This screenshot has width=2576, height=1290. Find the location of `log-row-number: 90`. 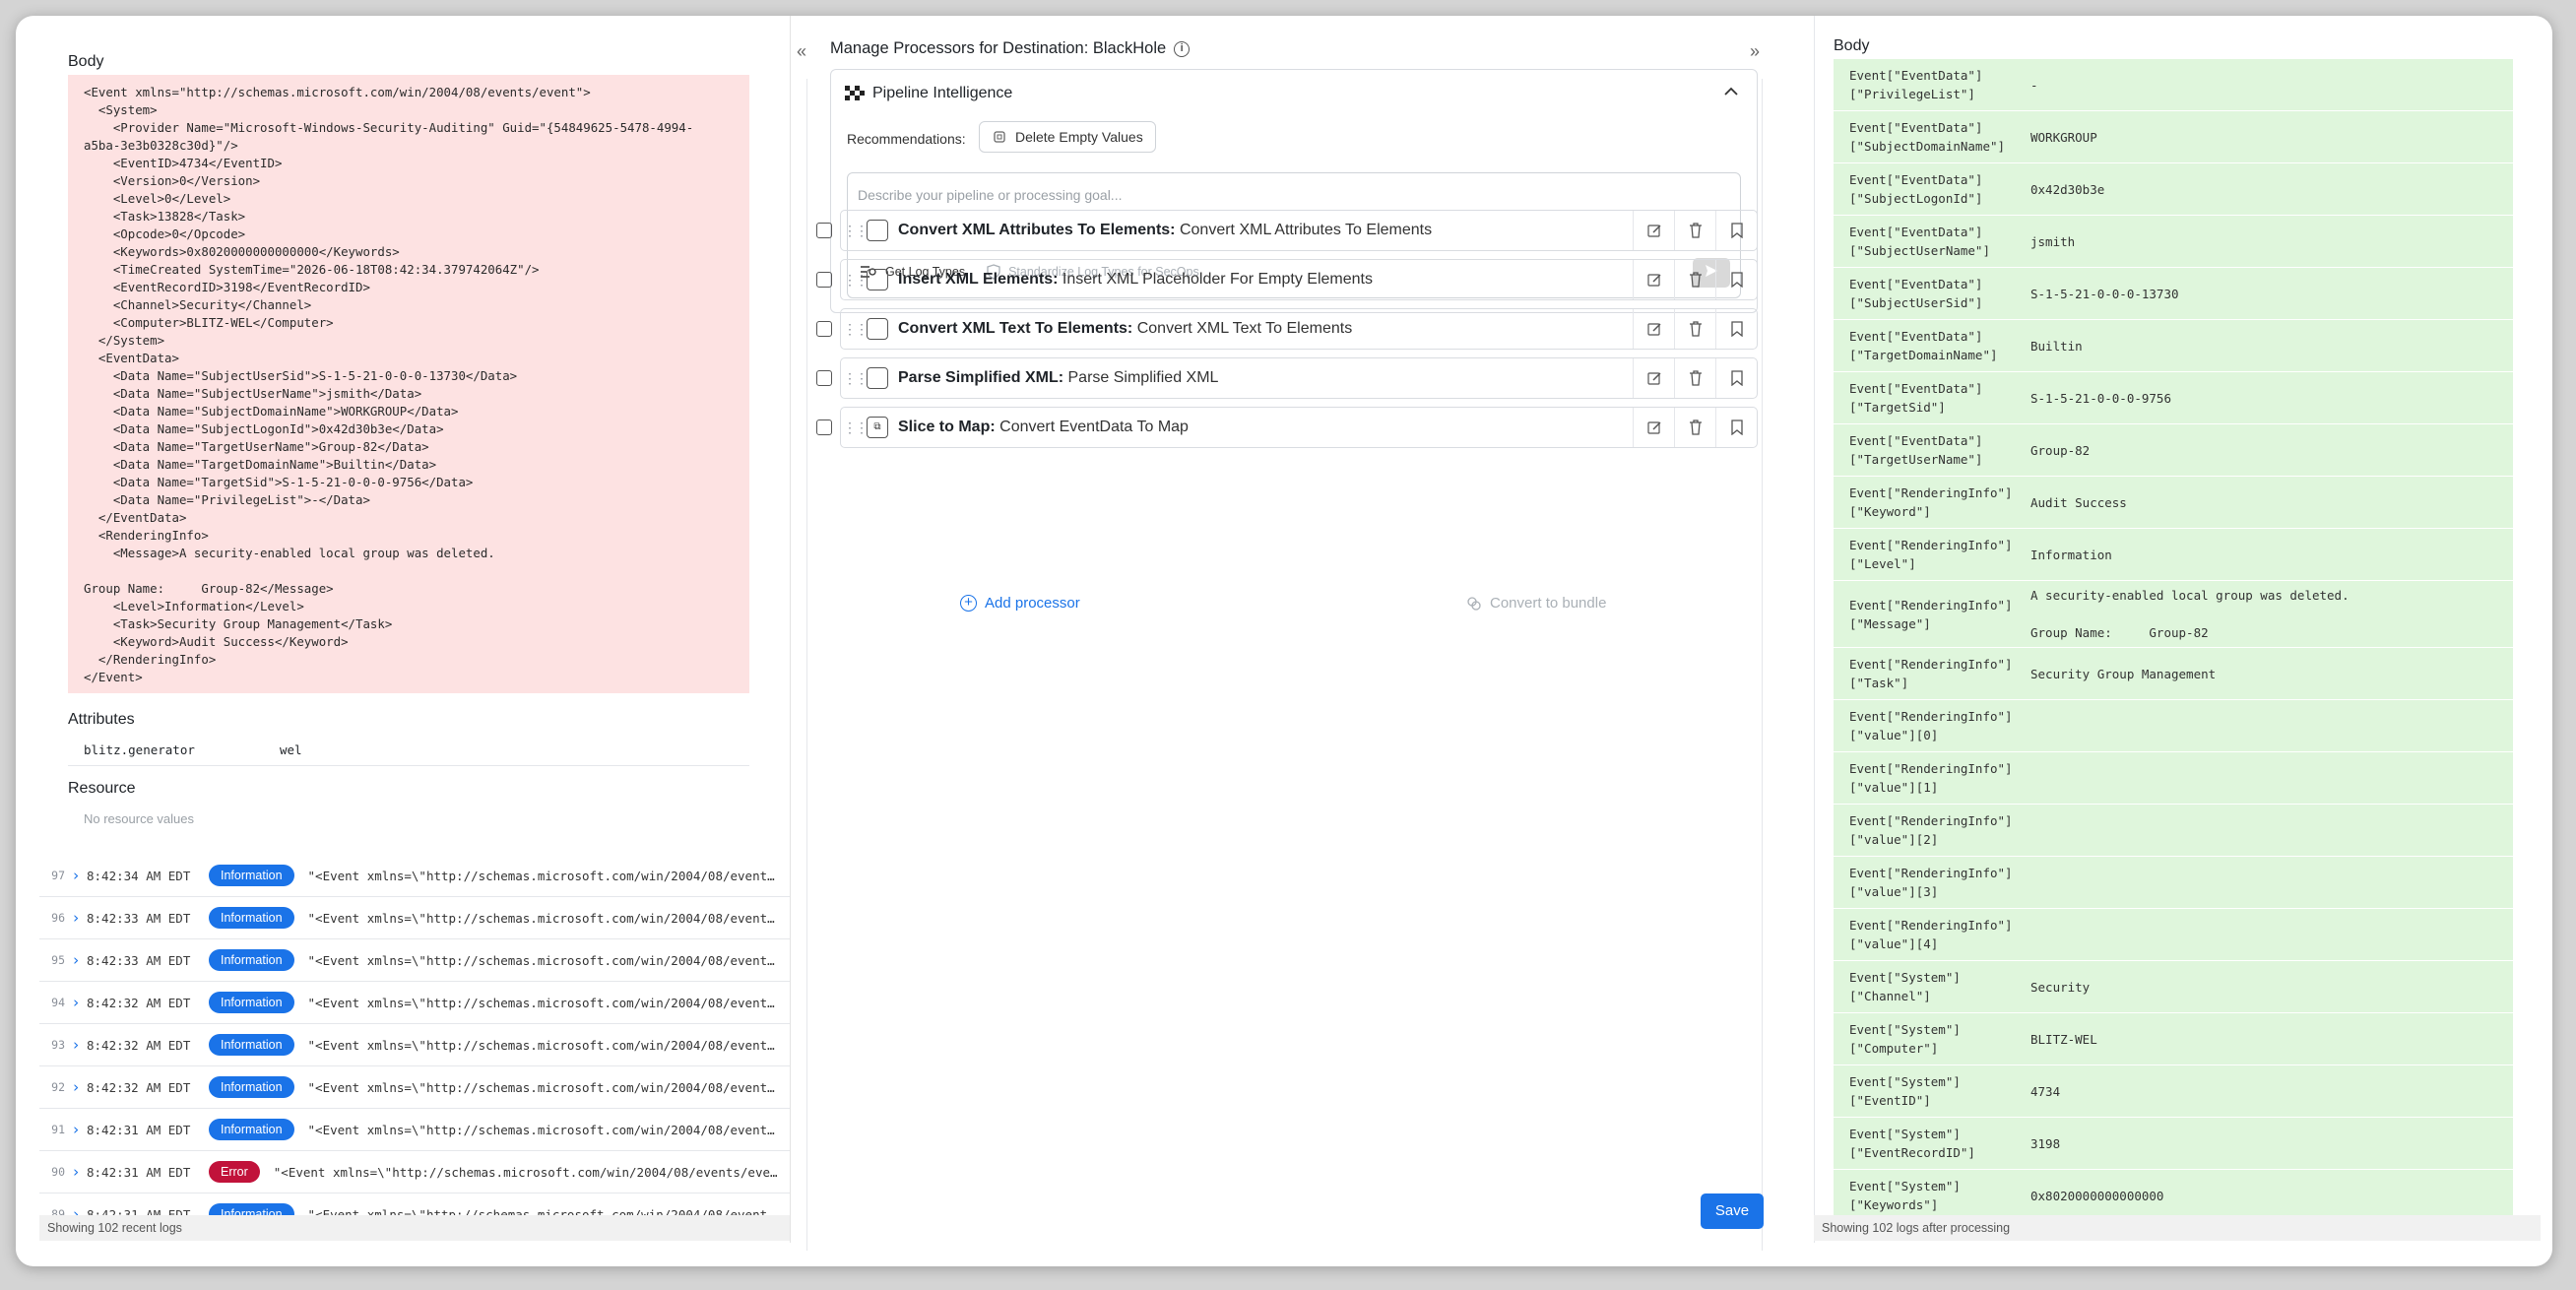

log-row-number: 90 is located at coordinates (58, 1172).